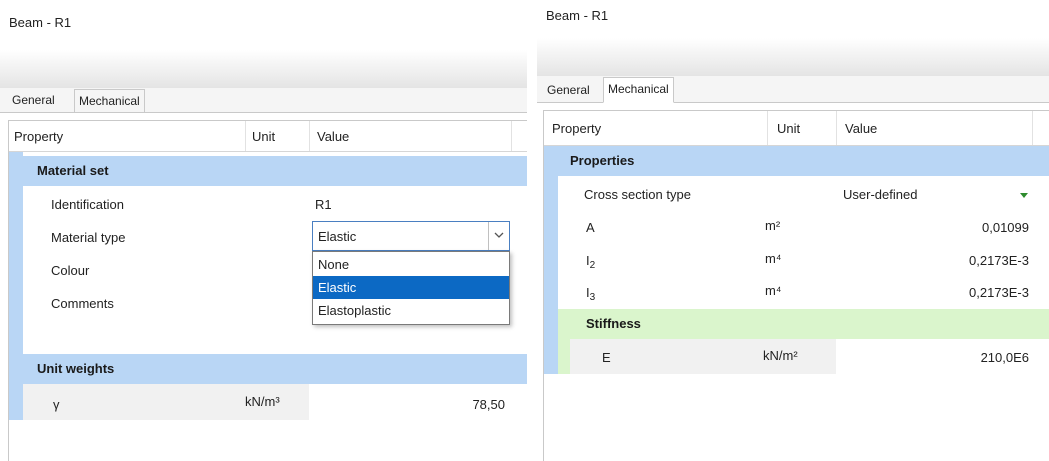 Image resolution: width=1049 pixels, height=461 pixels. Describe the element at coordinates (411, 236) in the screenshot. I see `material-type-combobox: Elastic` at that location.